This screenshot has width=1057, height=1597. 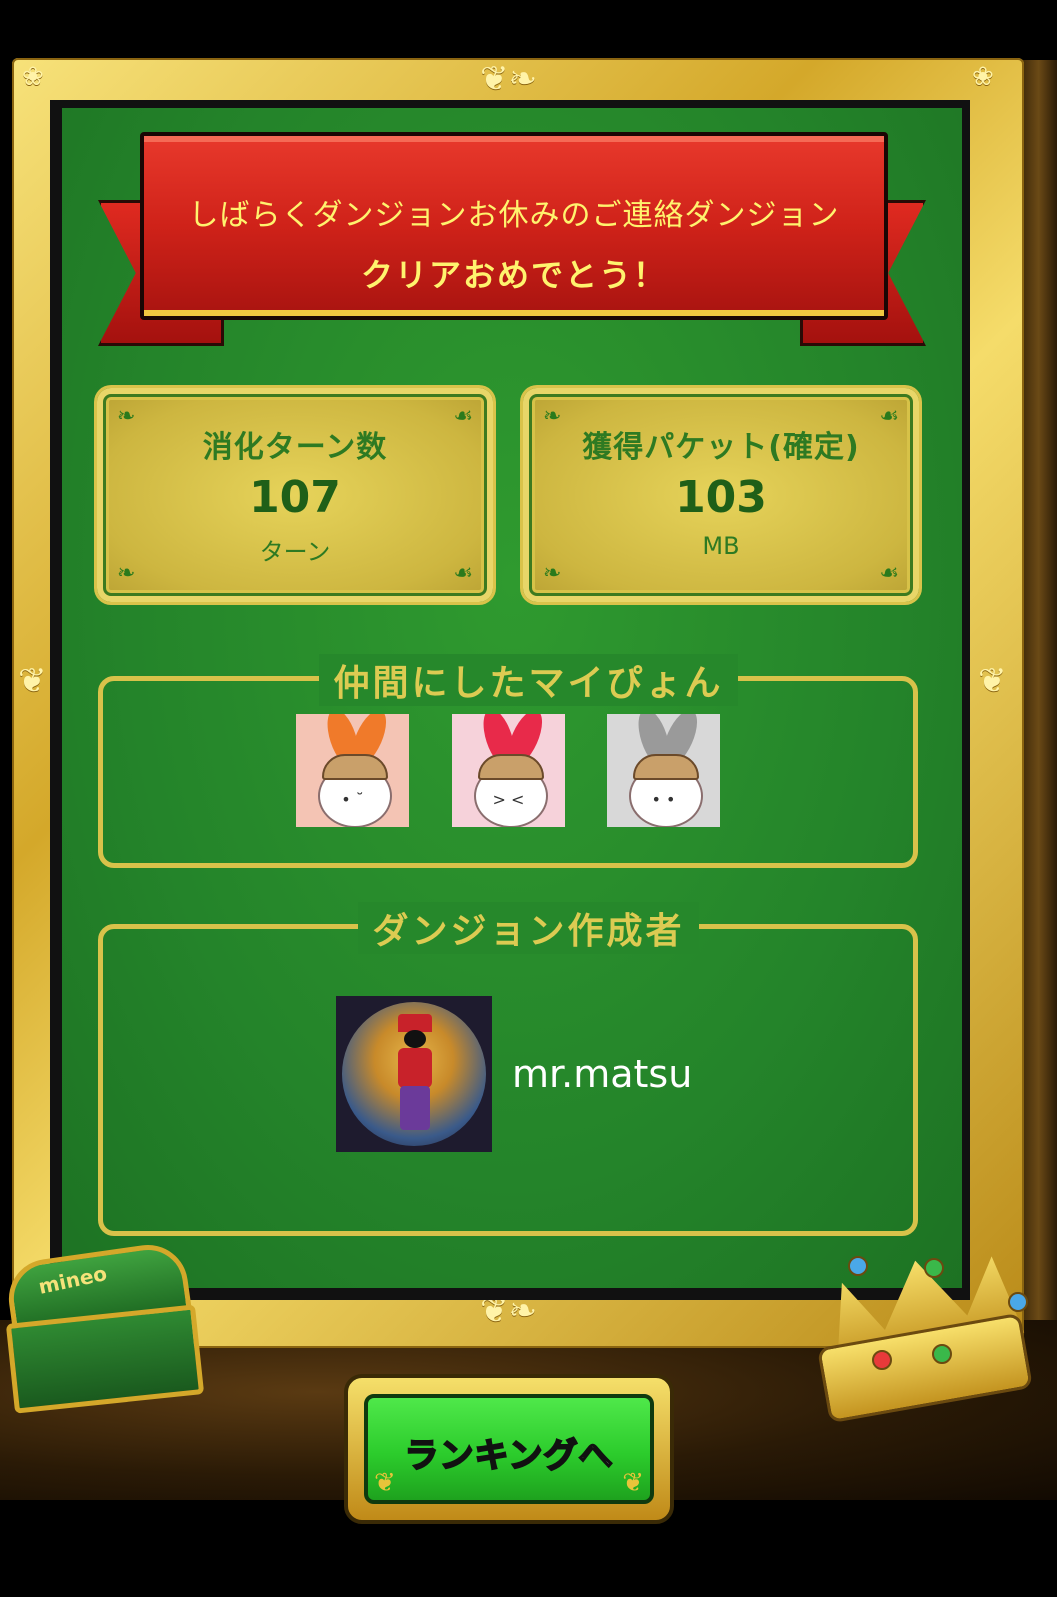 What do you see at coordinates (295, 552) in the screenshot?
I see `turns-unit: ターン` at bounding box center [295, 552].